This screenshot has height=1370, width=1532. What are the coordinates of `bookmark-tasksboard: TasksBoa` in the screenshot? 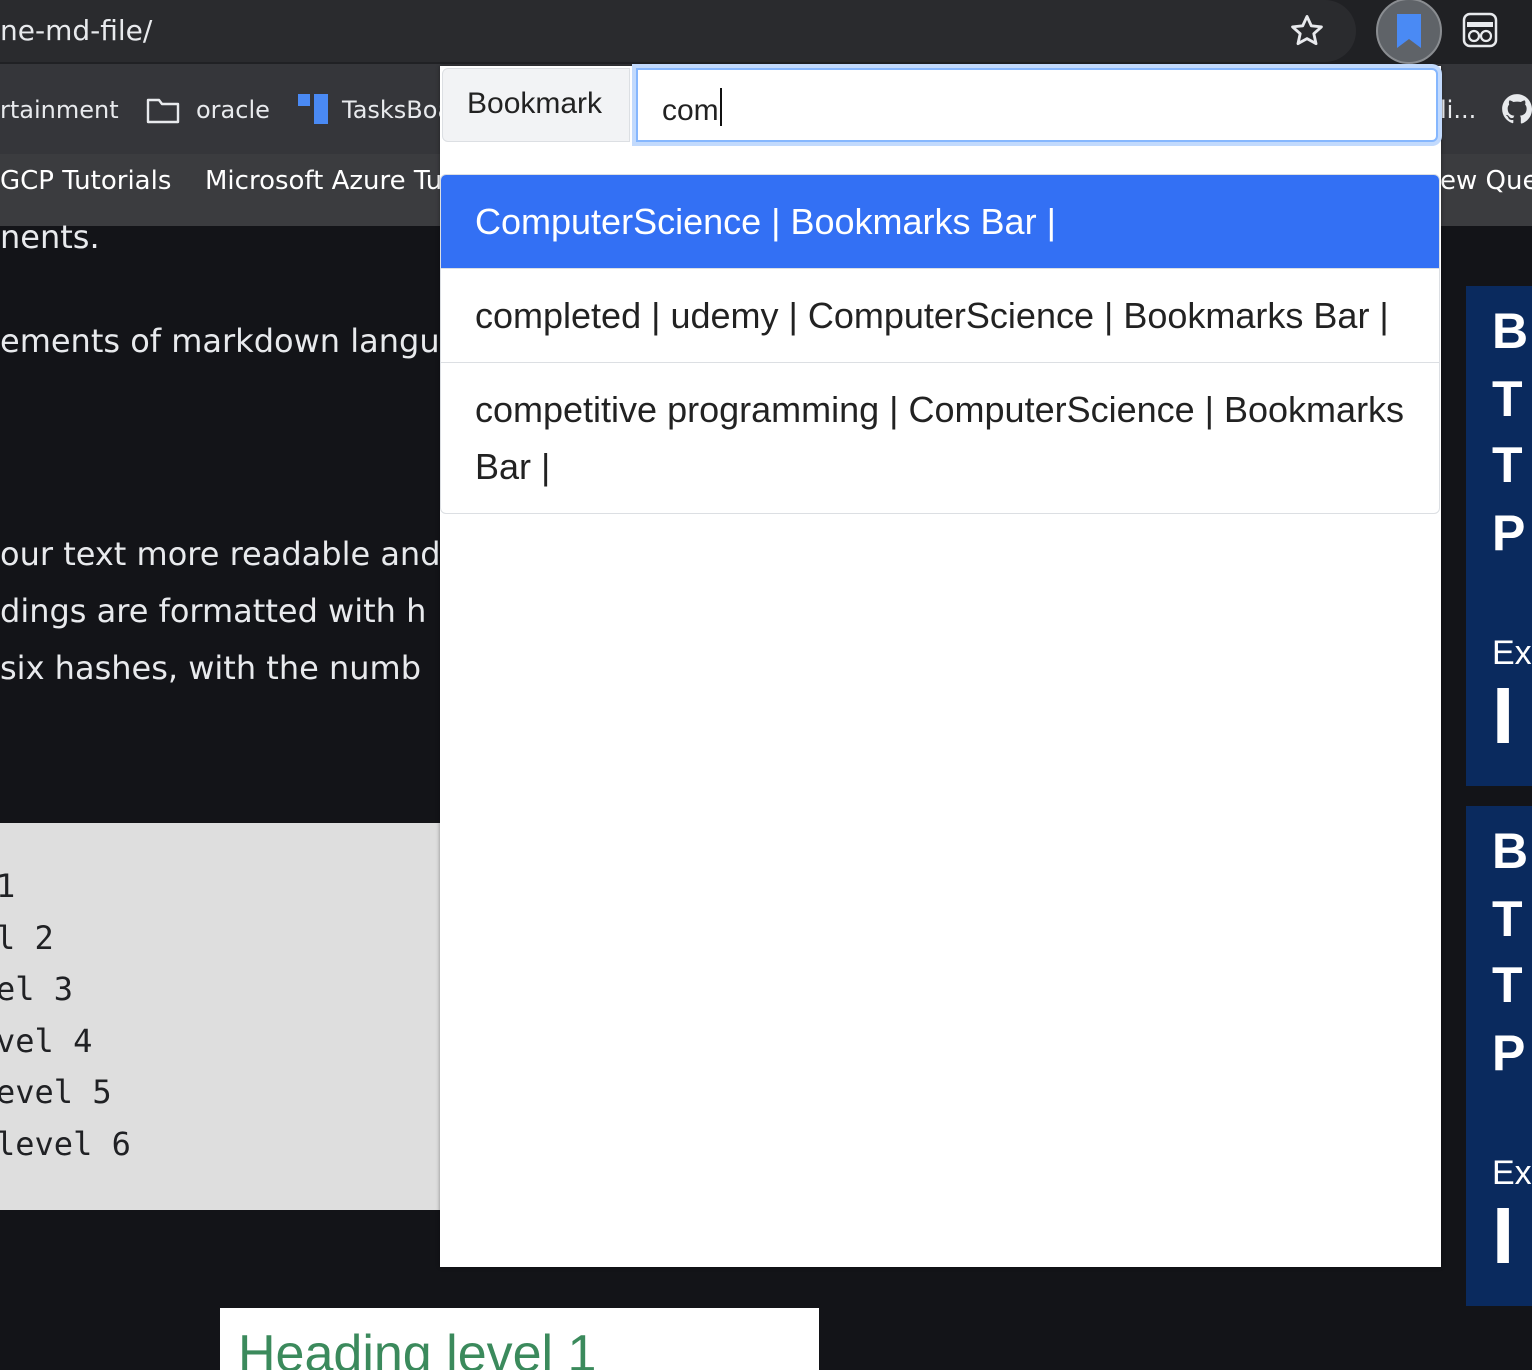 It's located at (397, 110).